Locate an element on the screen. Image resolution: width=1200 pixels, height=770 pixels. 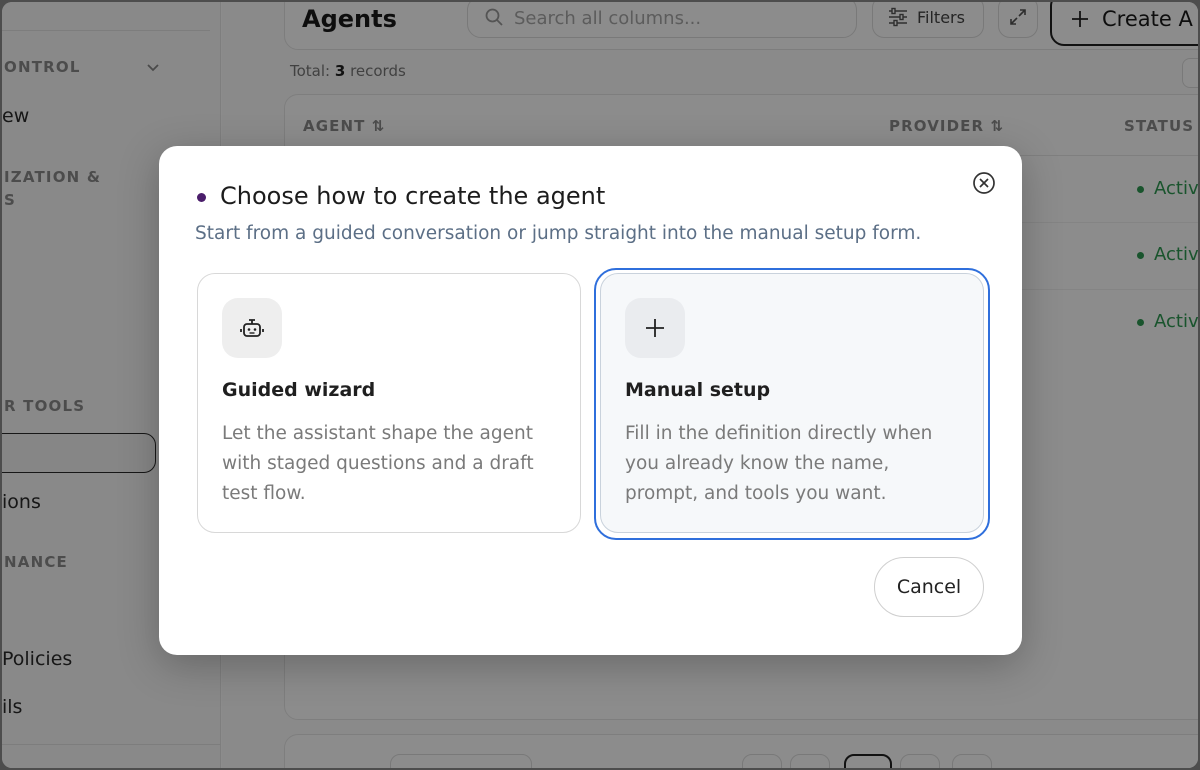
plus-icon is located at coordinates (655, 328).